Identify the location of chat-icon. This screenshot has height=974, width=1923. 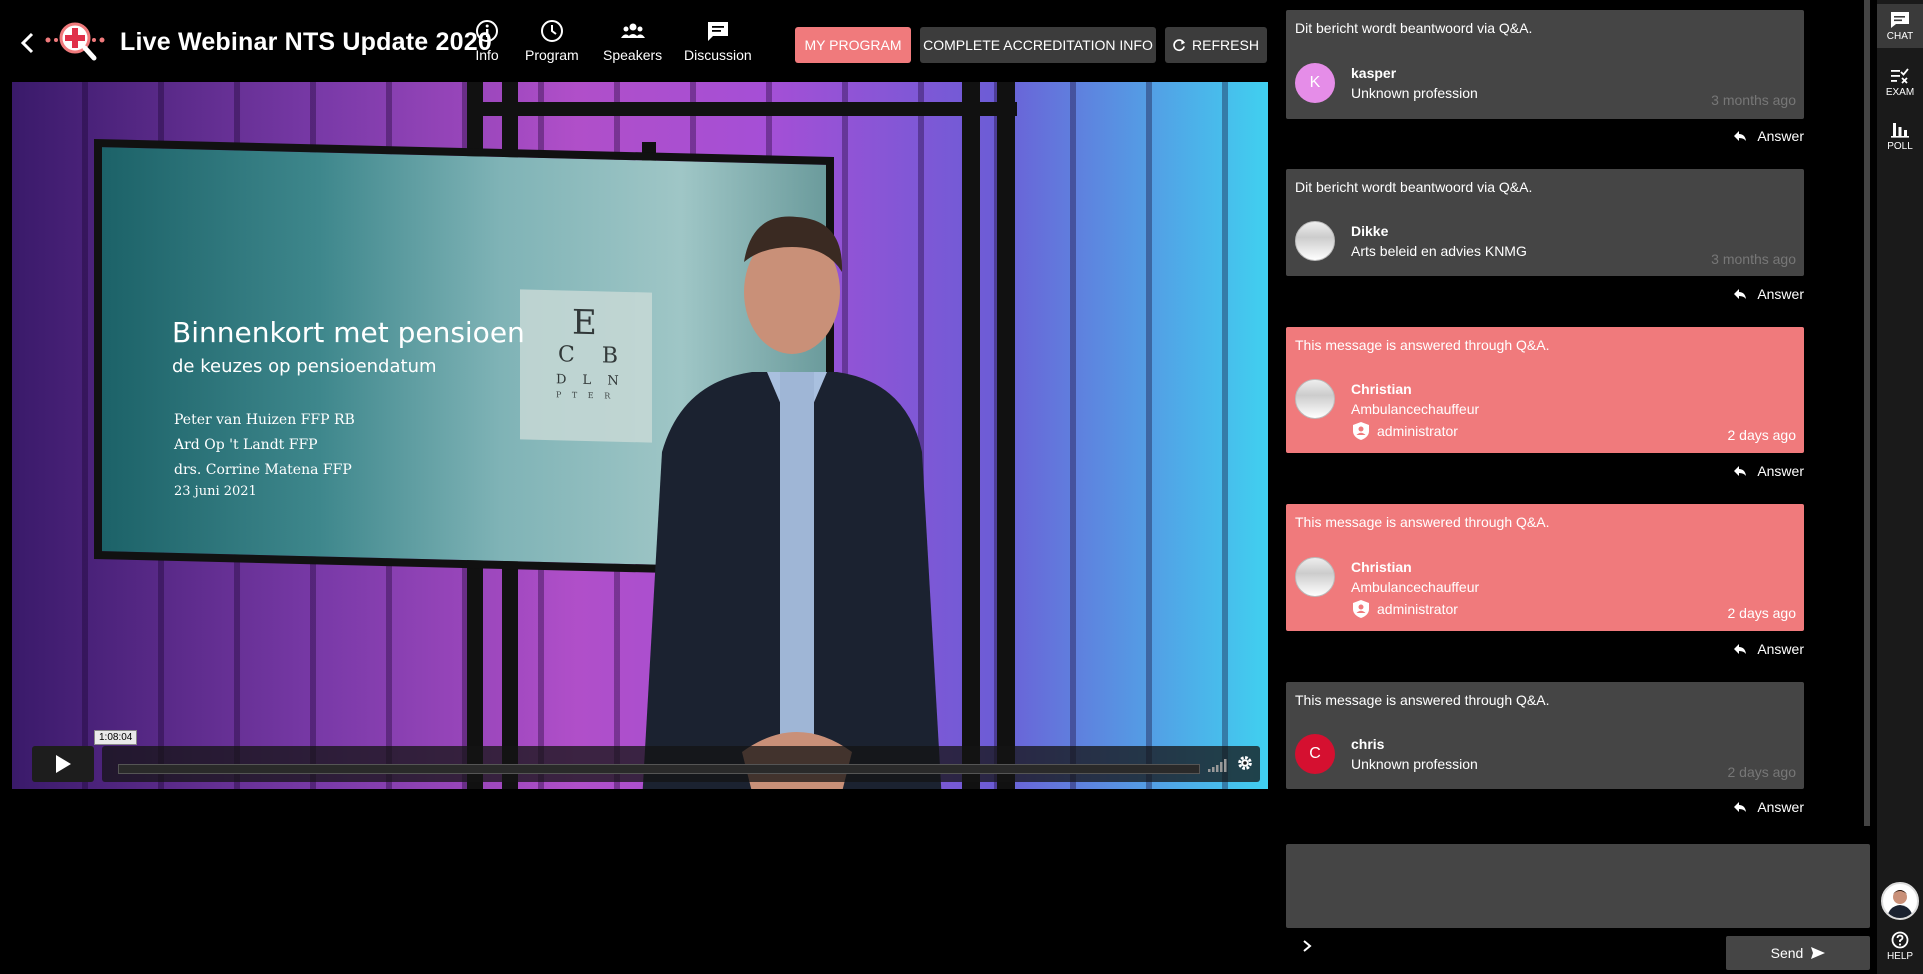
(1900, 19).